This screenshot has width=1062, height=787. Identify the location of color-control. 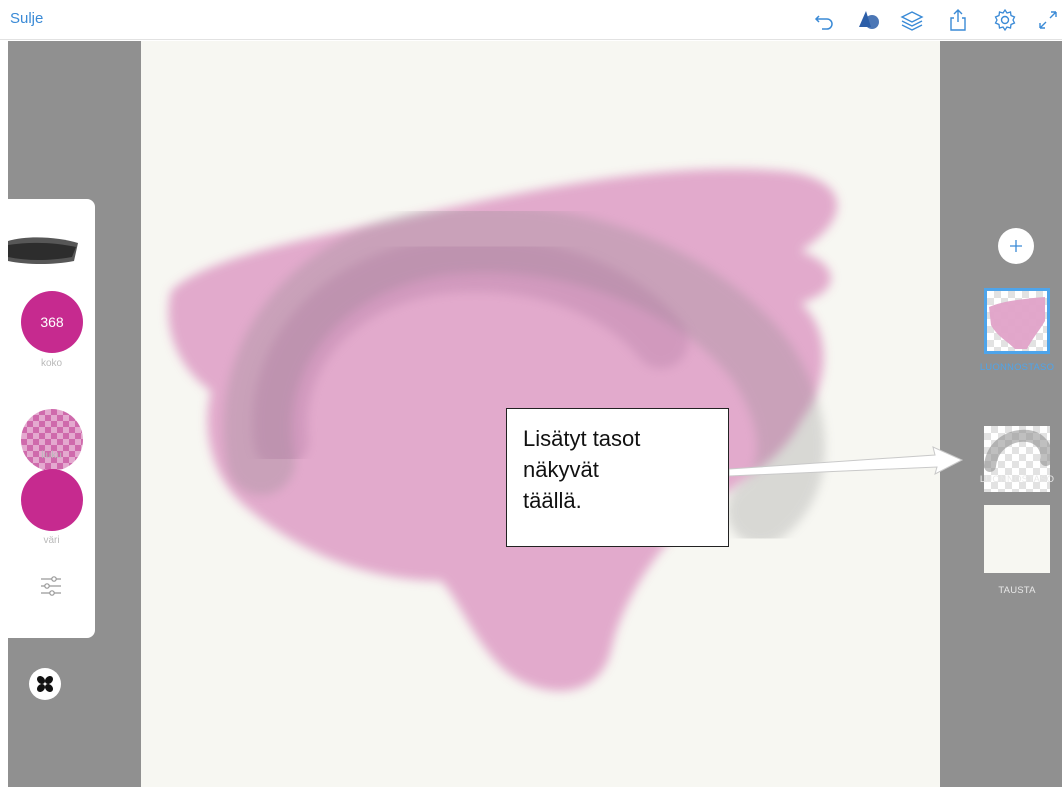
(52, 500).